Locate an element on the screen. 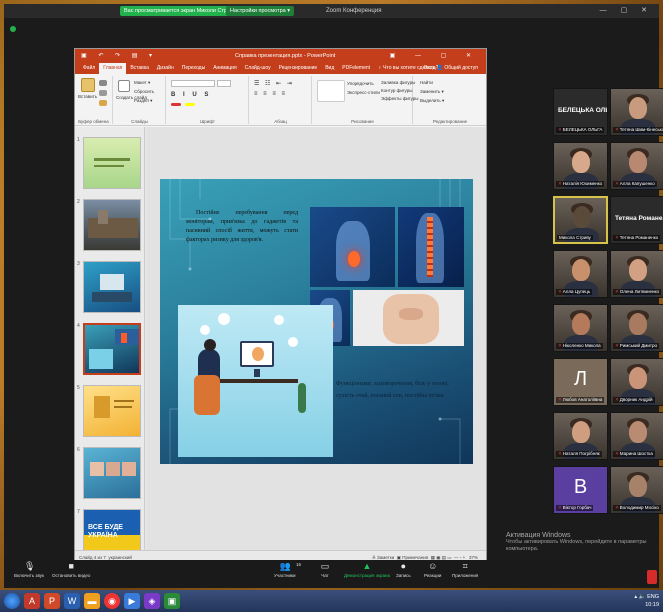 The image size is (663, 612). zoom-window-controls: — ▢ ✕ is located at coordinates (626, 11).